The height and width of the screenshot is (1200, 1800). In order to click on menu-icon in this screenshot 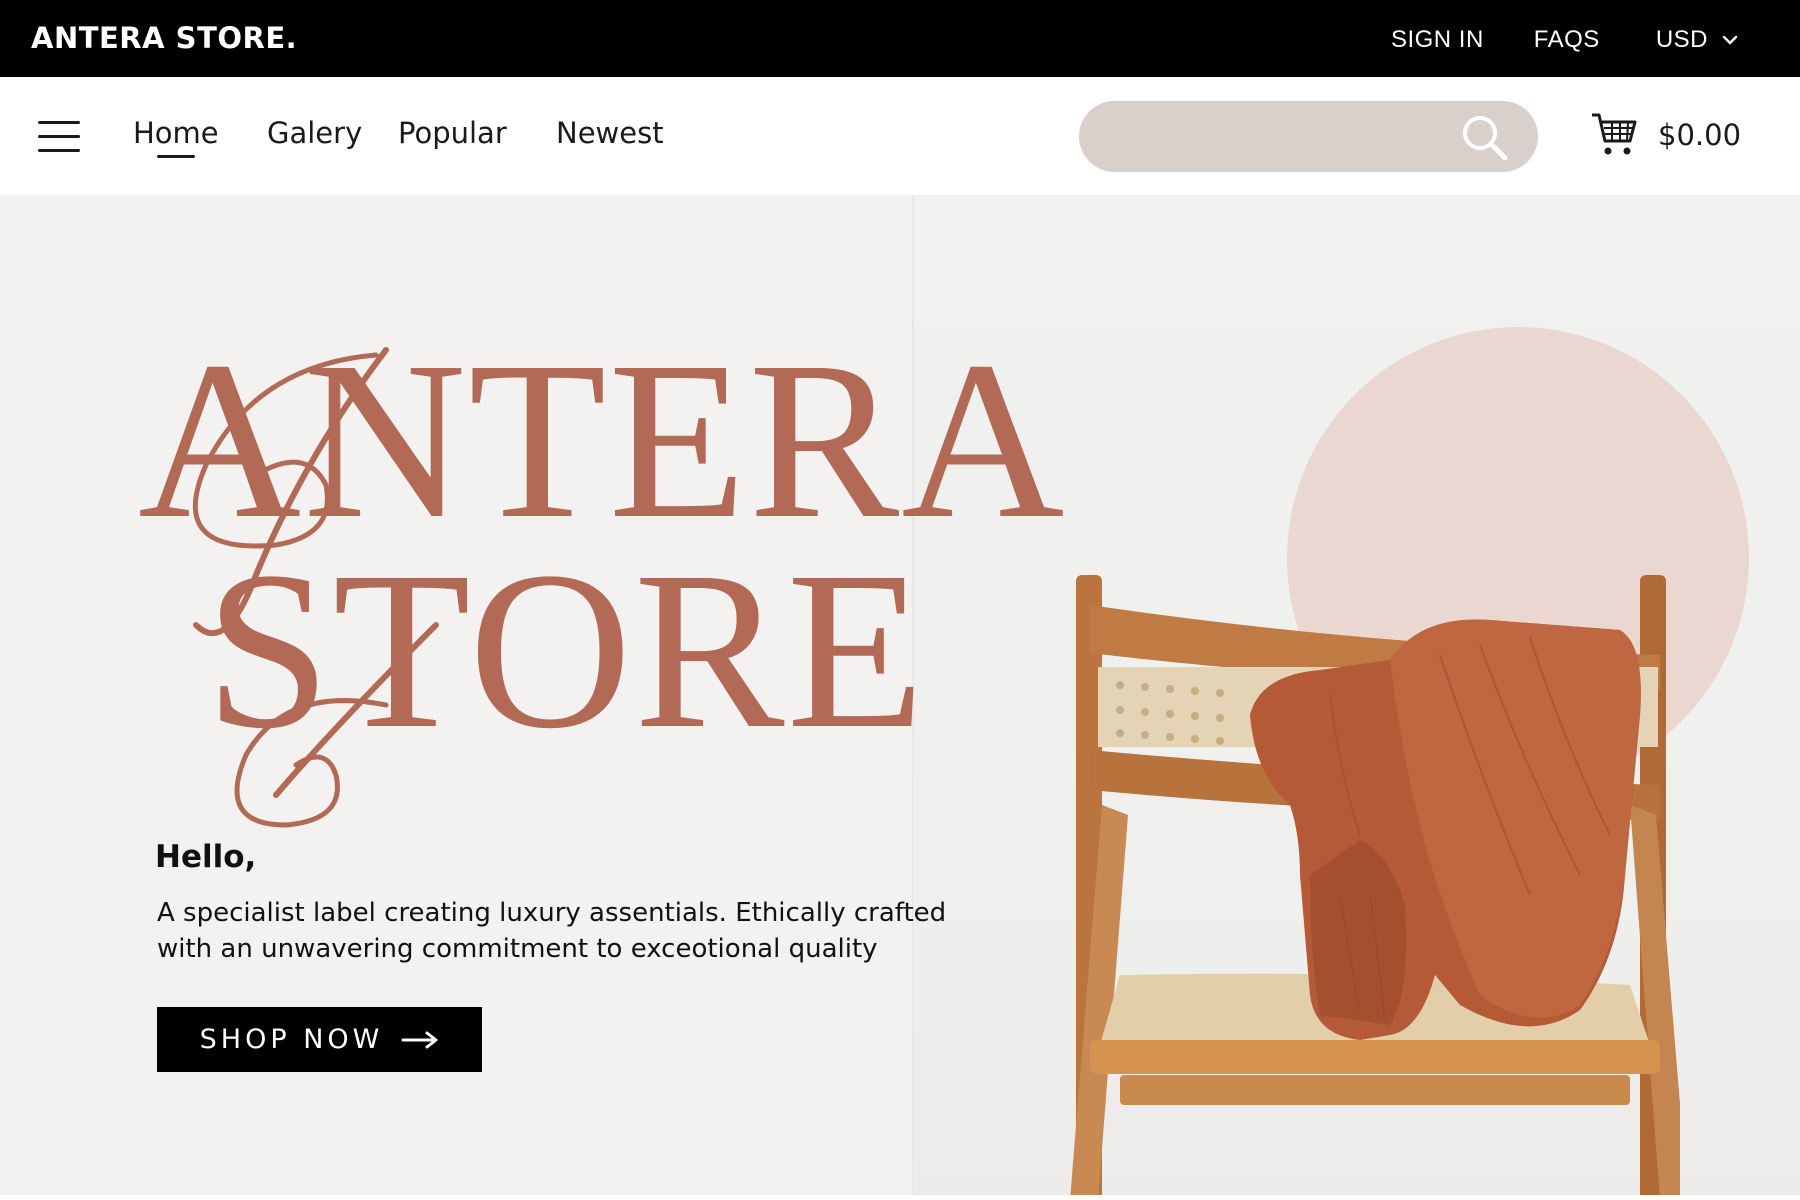, I will do `click(59, 137)`.